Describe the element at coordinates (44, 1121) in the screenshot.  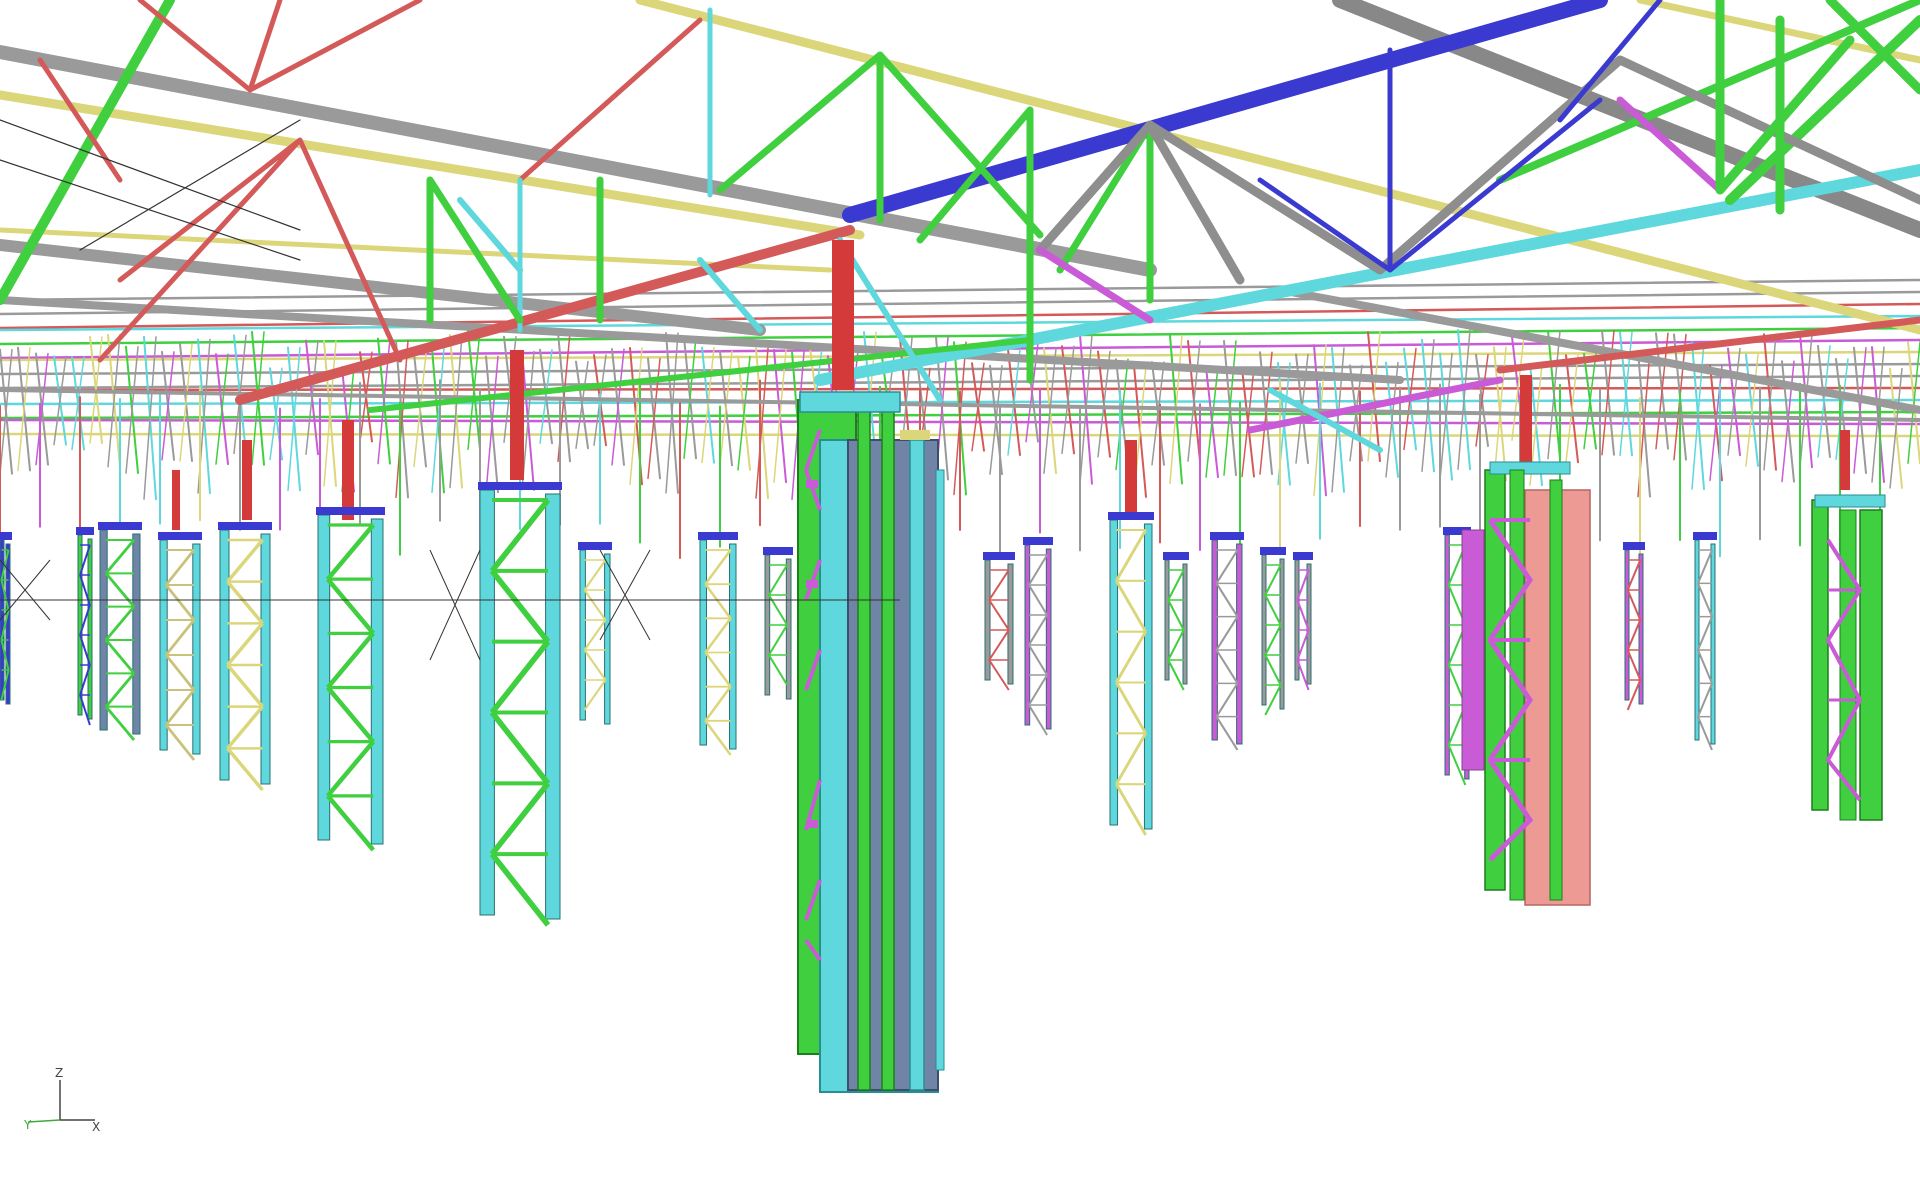
I see `y-axis-line` at that location.